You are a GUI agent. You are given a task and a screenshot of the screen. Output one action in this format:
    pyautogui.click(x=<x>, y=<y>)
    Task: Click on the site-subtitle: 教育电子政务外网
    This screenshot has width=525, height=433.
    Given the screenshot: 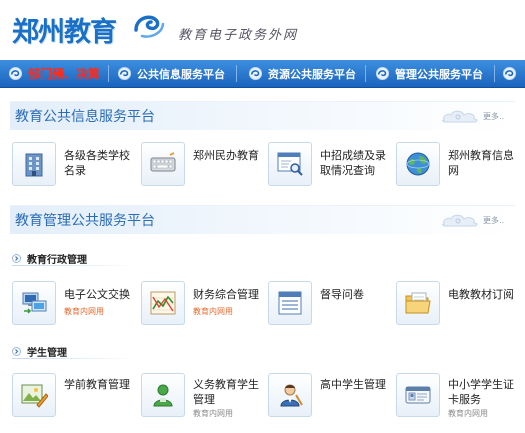 What is the action you would take?
    pyautogui.click(x=238, y=35)
    